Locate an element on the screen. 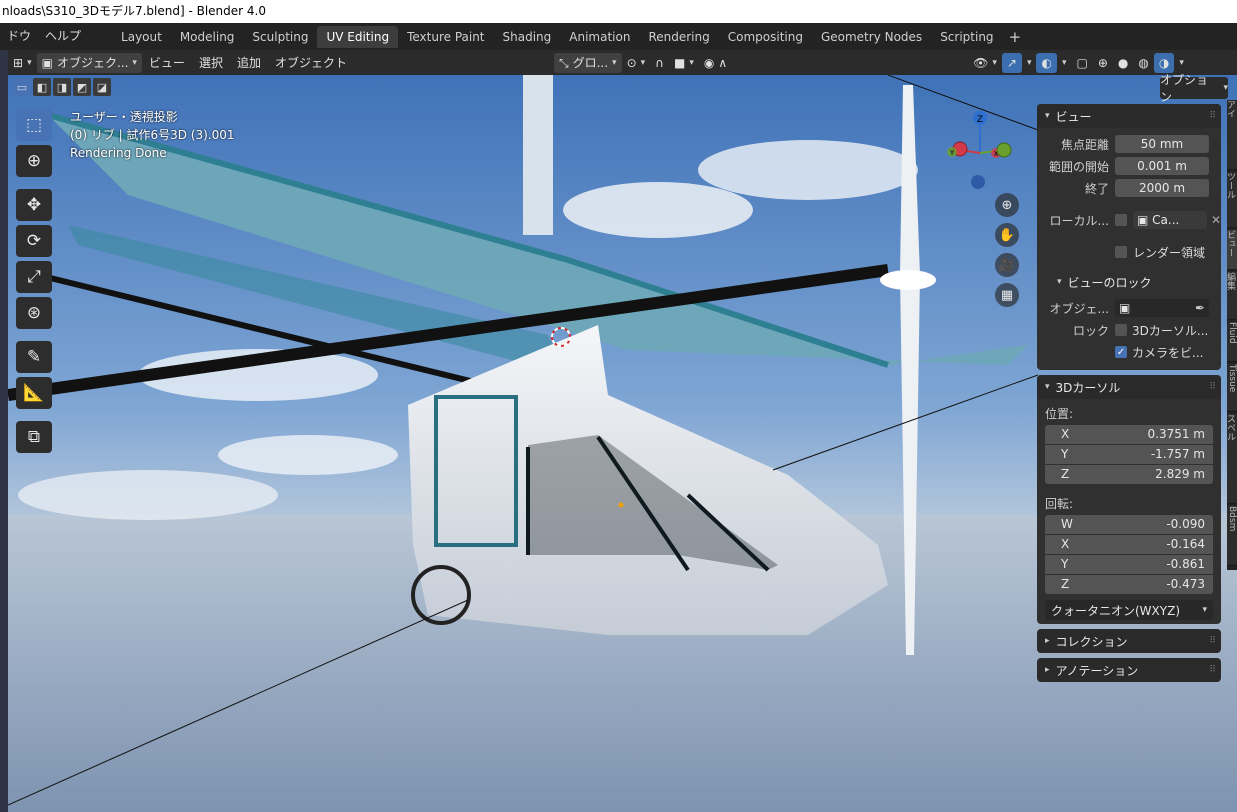  annotate-tool: ✎ is located at coordinates (34, 357).